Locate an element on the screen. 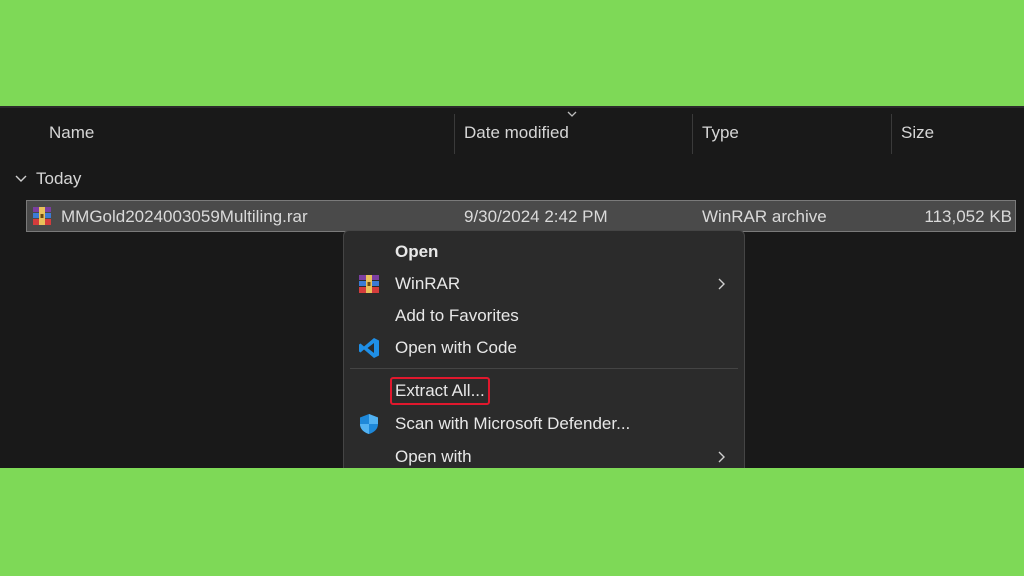 This screenshot has width=1024, height=576. column-header-date-modified: Date modified is located at coordinates (516, 132).